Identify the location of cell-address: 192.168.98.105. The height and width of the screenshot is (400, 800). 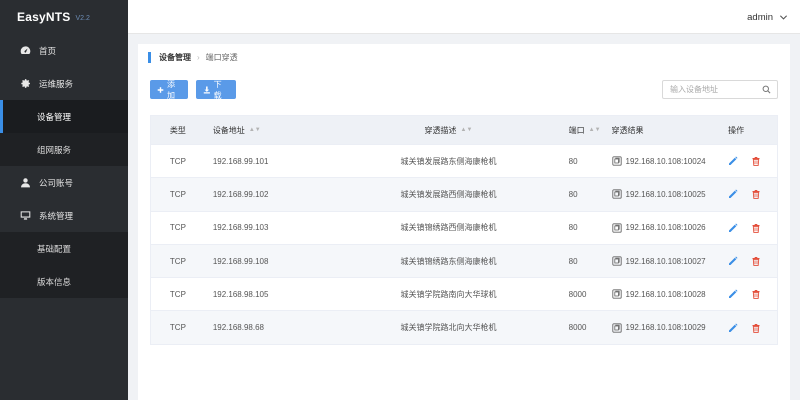
(240, 294).